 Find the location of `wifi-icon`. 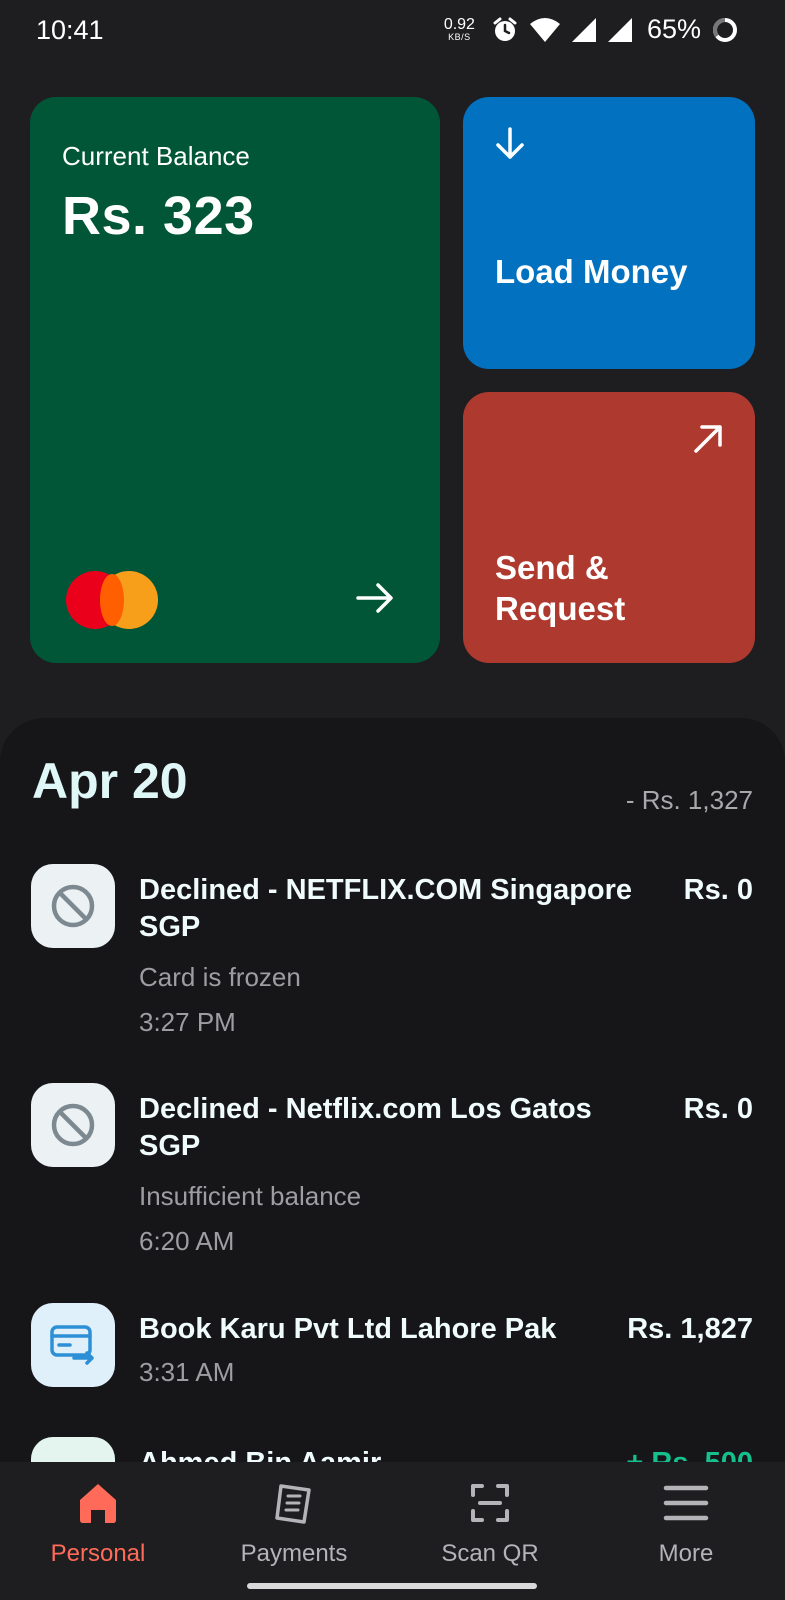

wifi-icon is located at coordinates (544, 29).